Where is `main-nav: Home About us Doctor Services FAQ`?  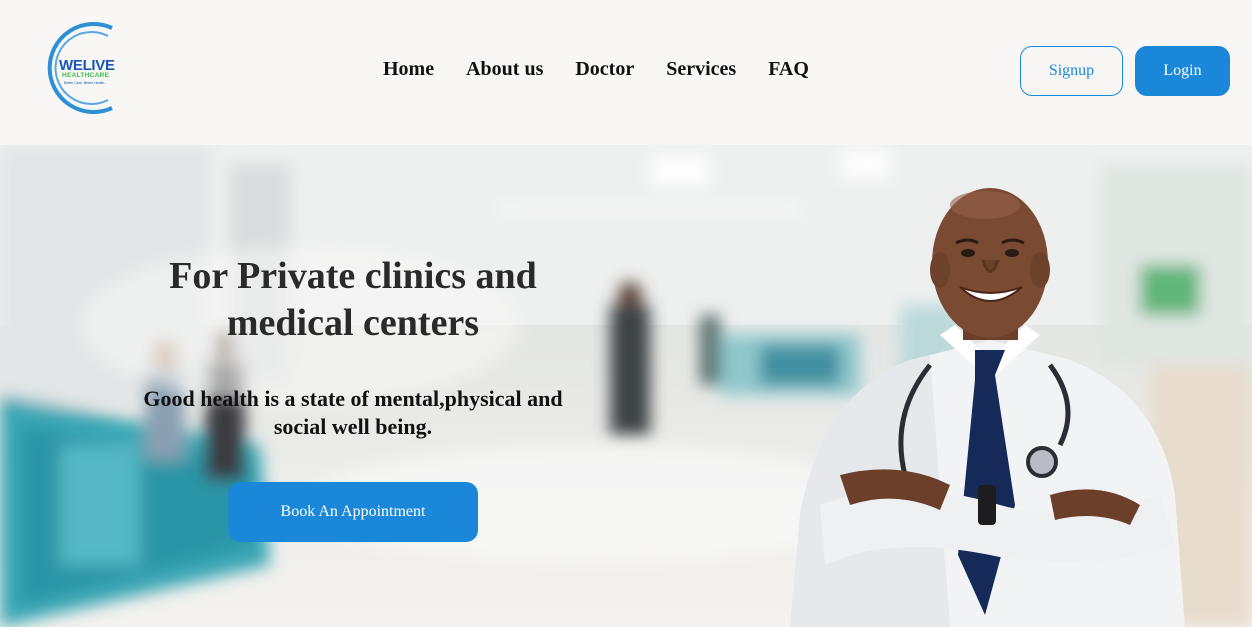 main-nav: Home About us Doctor Services FAQ is located at coordinates (596, 69).